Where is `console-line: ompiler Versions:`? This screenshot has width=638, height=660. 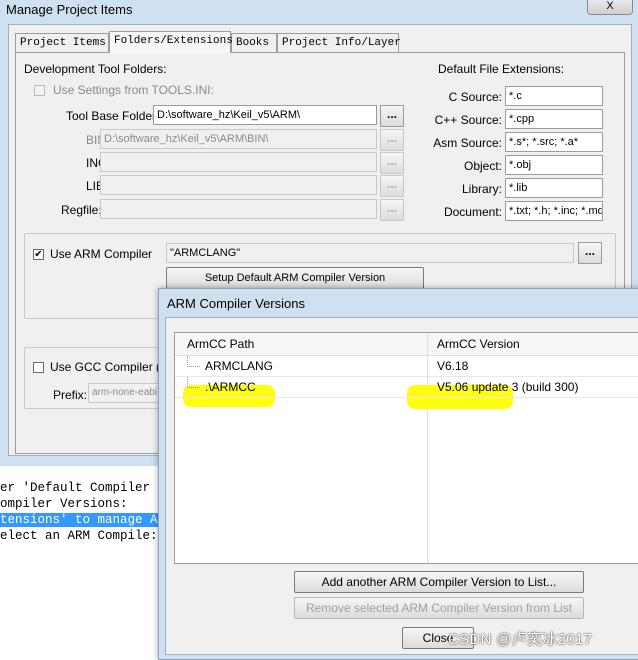 console-line: ompiler Versions: is located at coordinates (64, 504).